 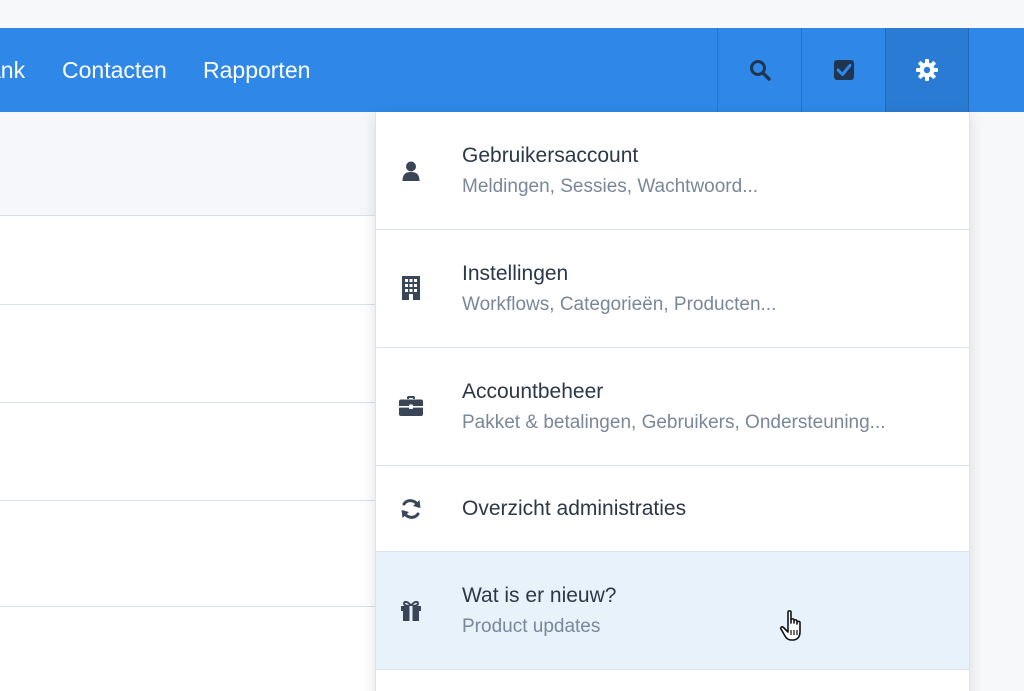 What do you see at coordinates (533, 391) in the screenshot?
I see `menu-item-title: Accountbeheer` at bounding box center [533, 391].